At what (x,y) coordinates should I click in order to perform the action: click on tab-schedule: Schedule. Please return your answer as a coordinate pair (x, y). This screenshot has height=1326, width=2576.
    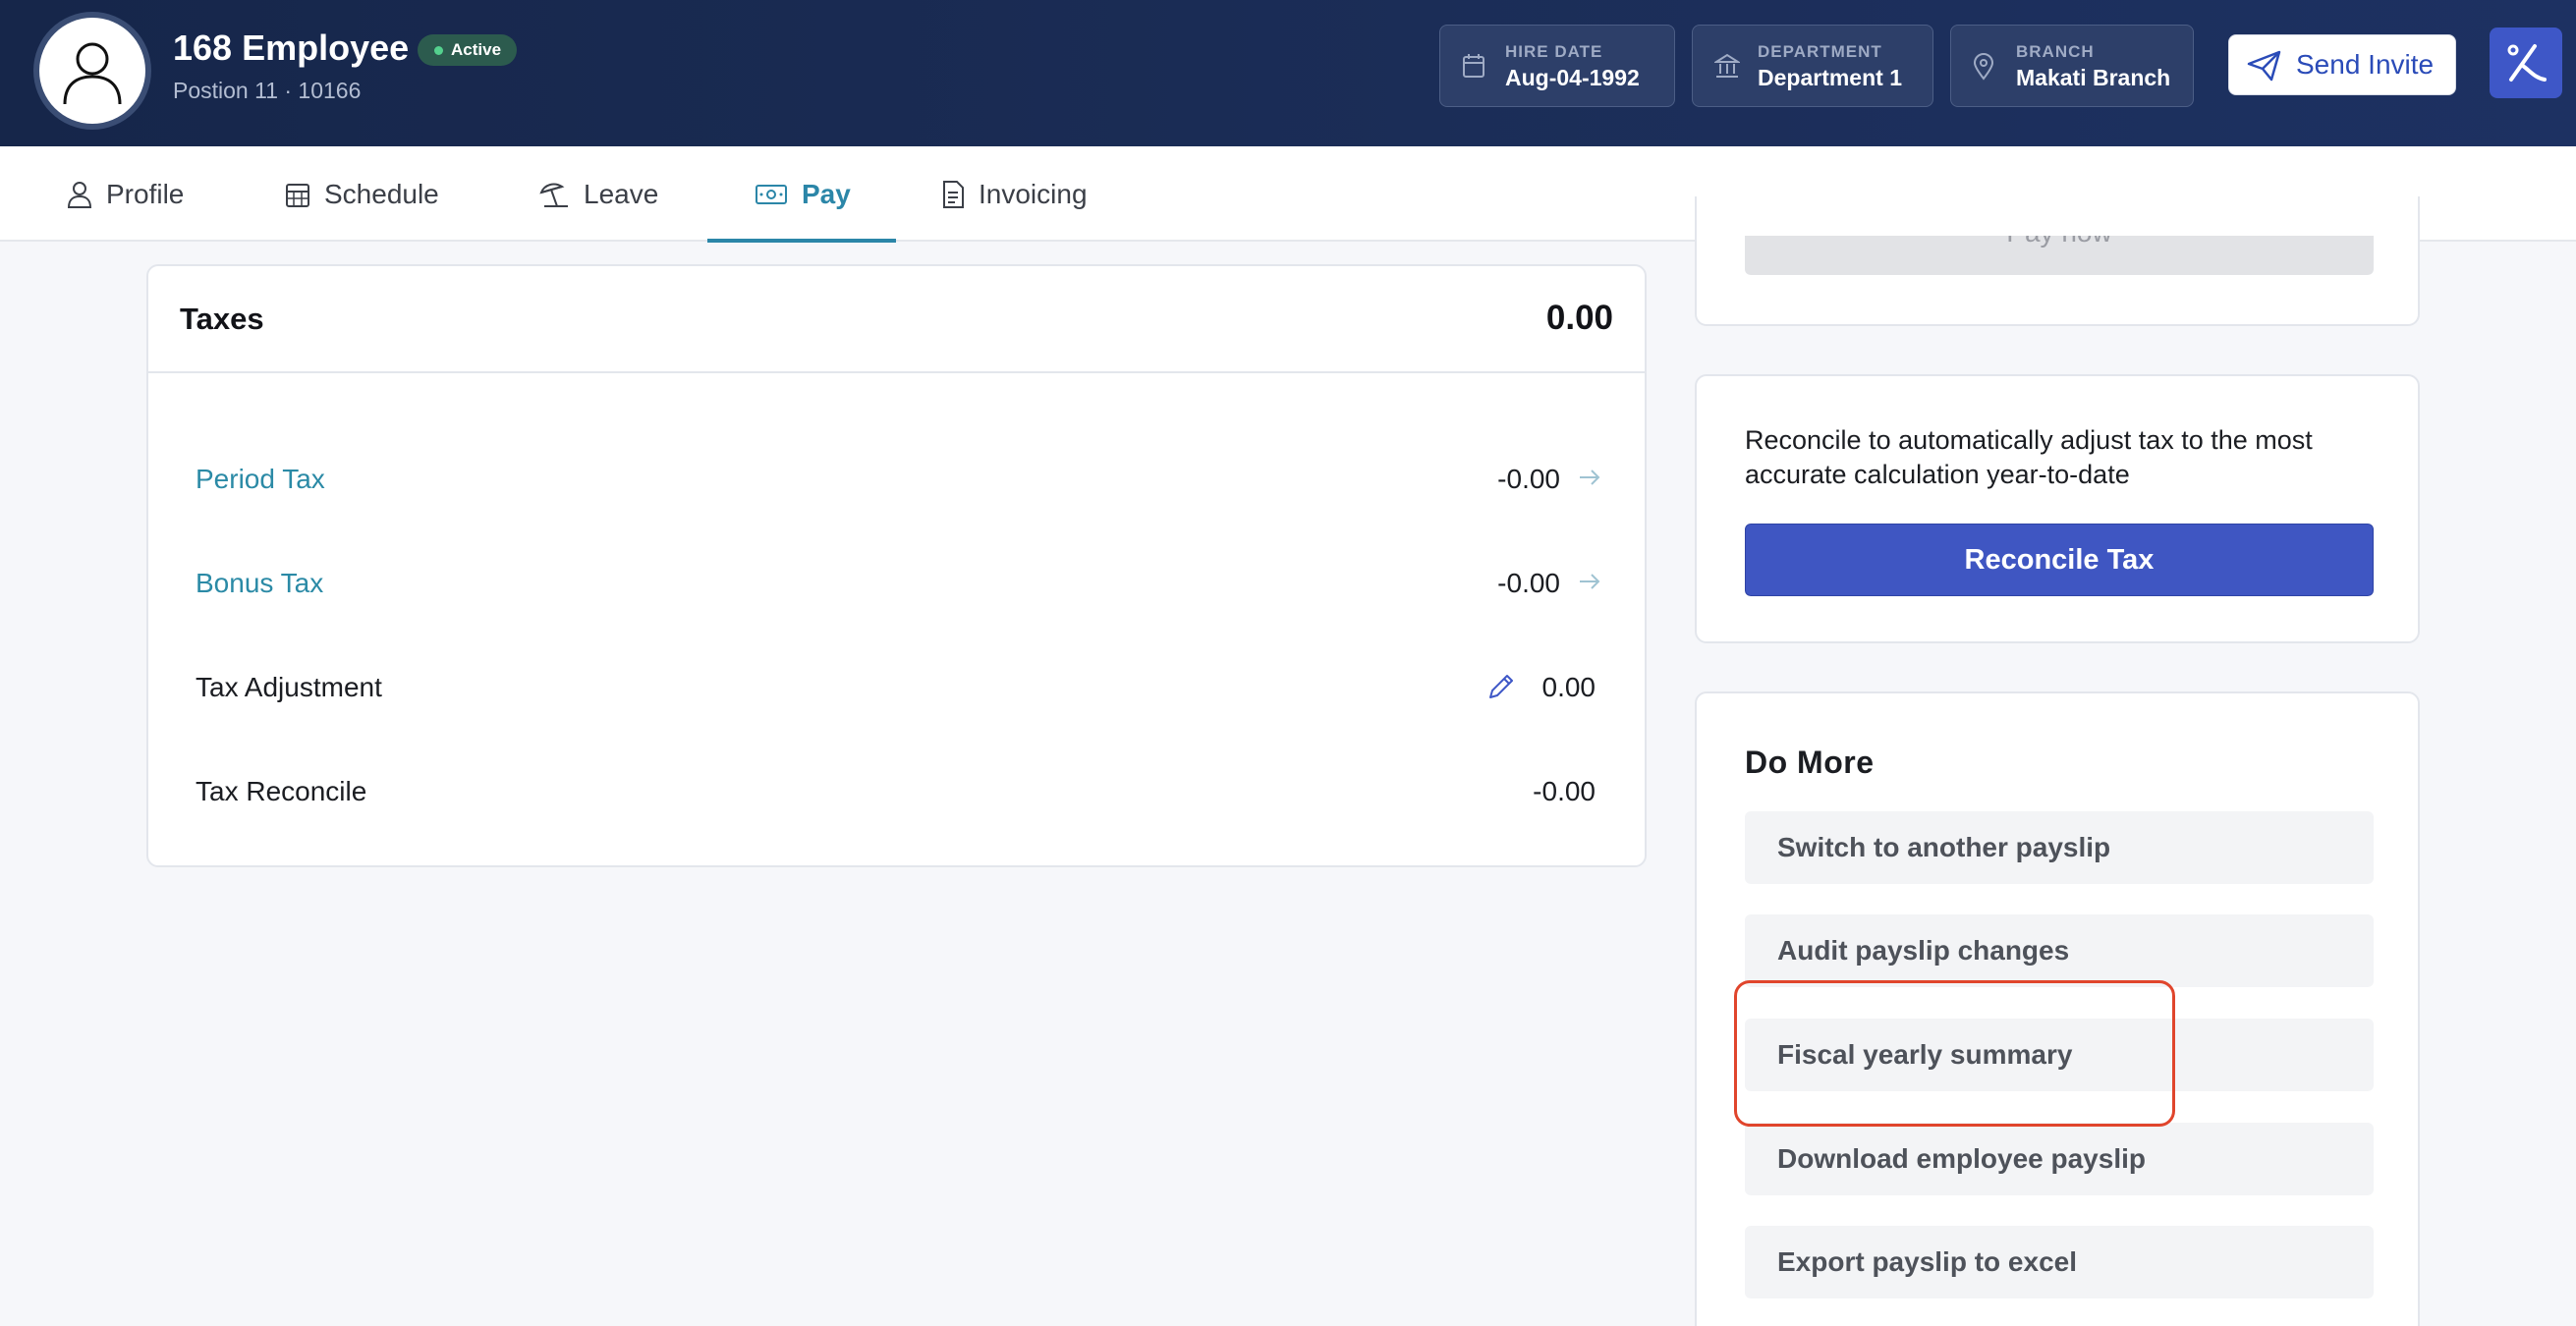
    Looking at the image, I should click on (362, 194).